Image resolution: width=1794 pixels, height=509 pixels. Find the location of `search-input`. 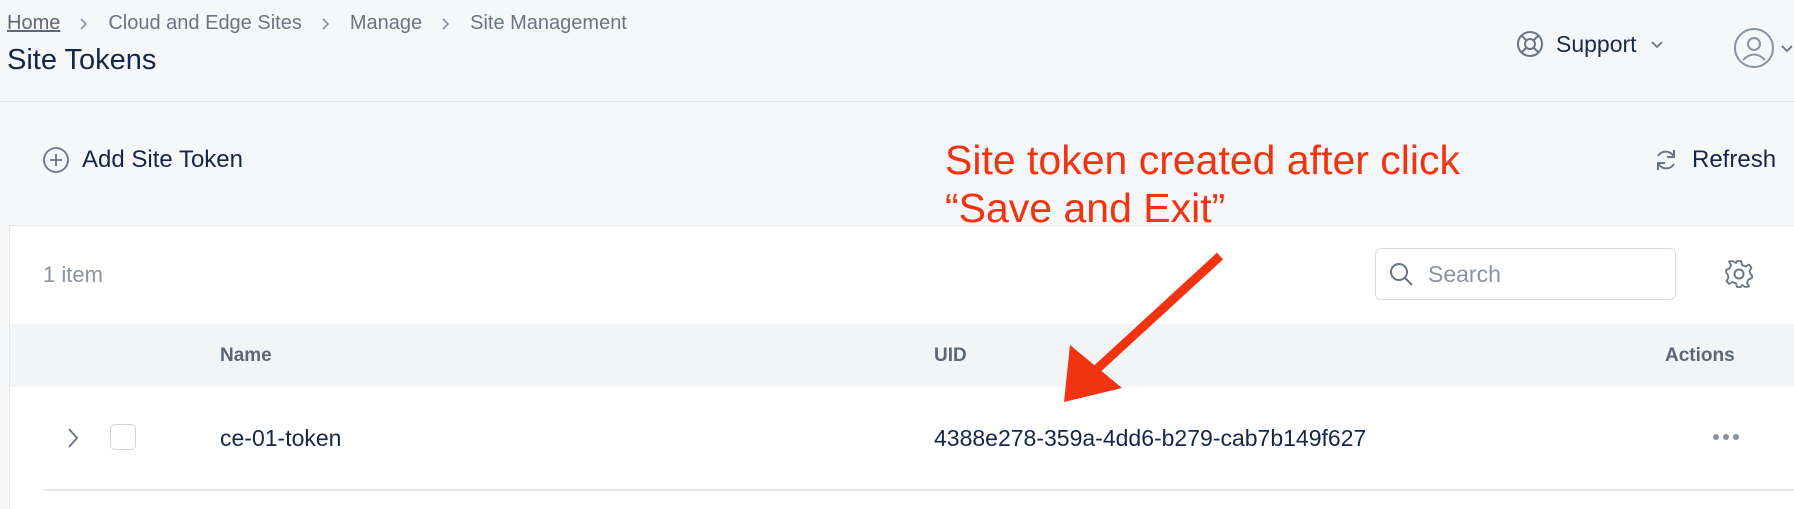

search-input is located at coordinates (1538, 274).